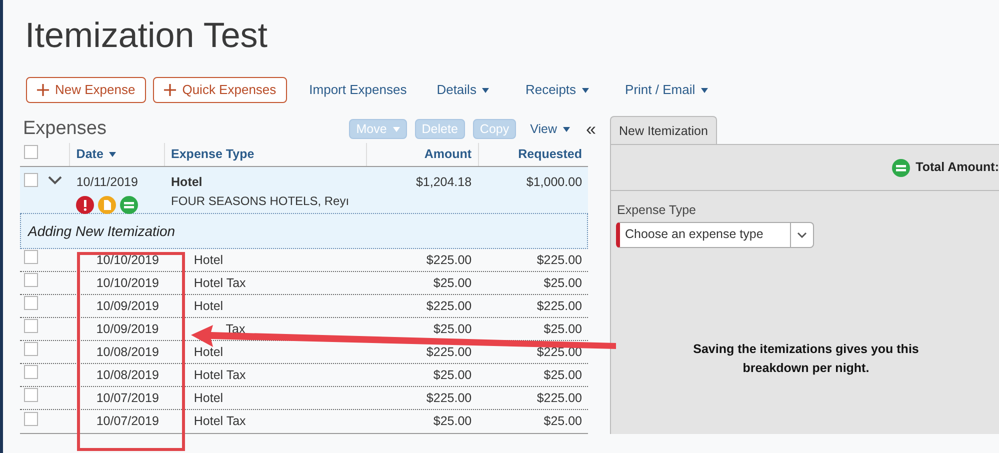 The image size is (999, 453). I want to click on column-header: Date, so click(96, 154).